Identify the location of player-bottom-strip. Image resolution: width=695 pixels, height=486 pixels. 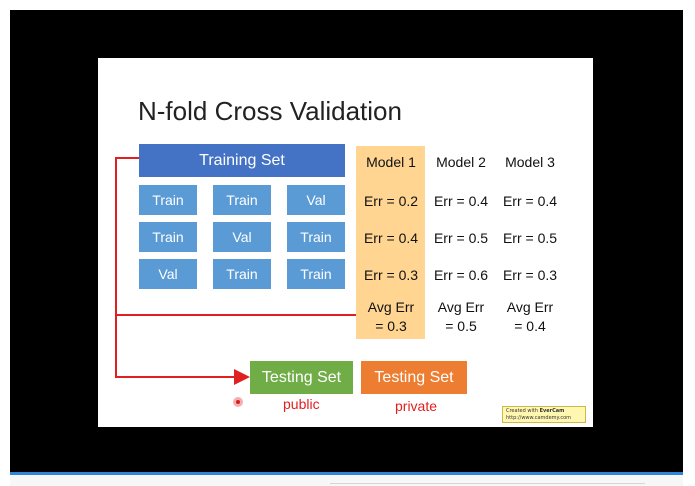
(346, 480).